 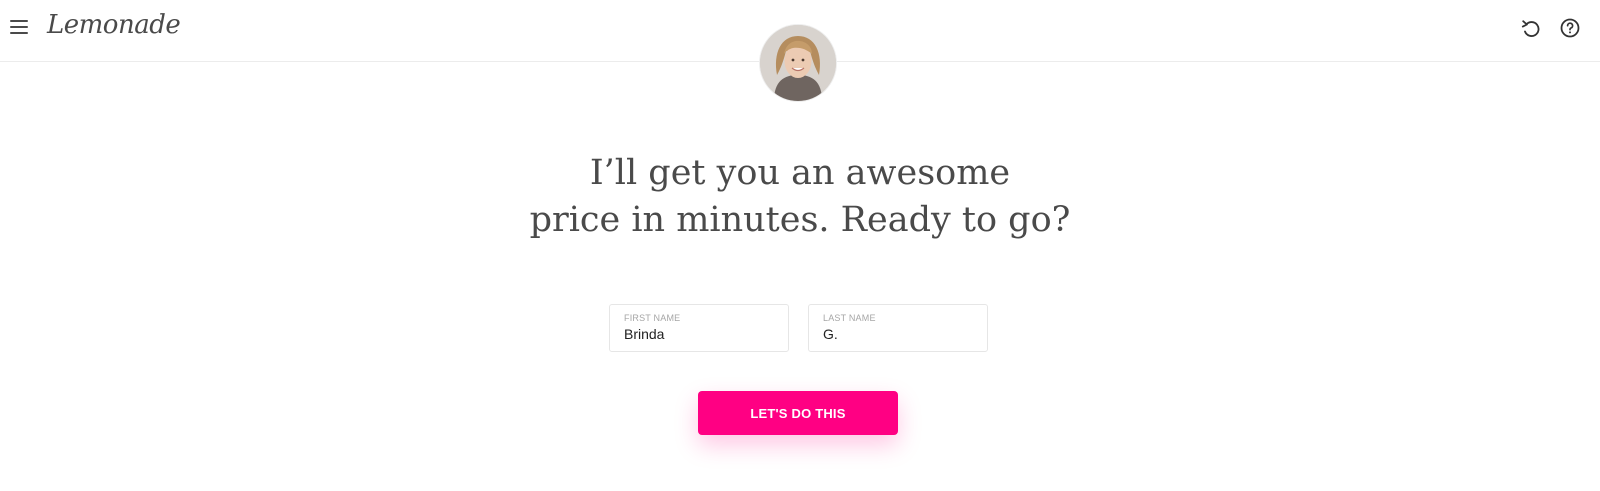 I want to click on help-circle-icon, so click(x=1570, y=28).